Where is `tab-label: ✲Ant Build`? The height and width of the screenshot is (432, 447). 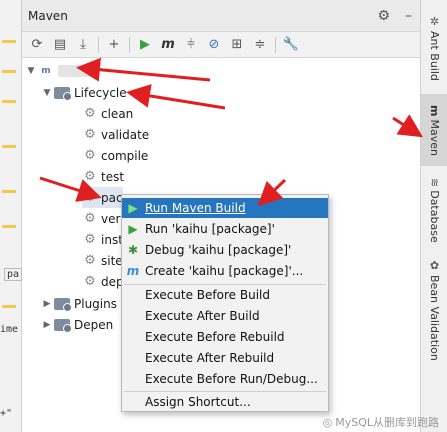
tab-label: ✲Ant Build is located at coordinates (434, 48).